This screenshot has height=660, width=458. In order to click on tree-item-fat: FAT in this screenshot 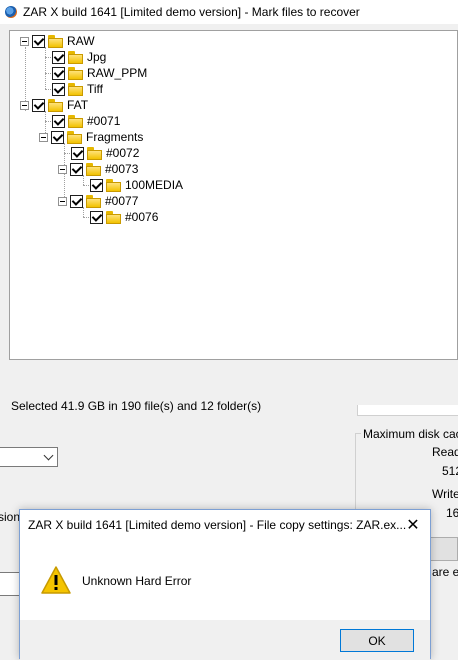, I will do `click(54, 105)`.